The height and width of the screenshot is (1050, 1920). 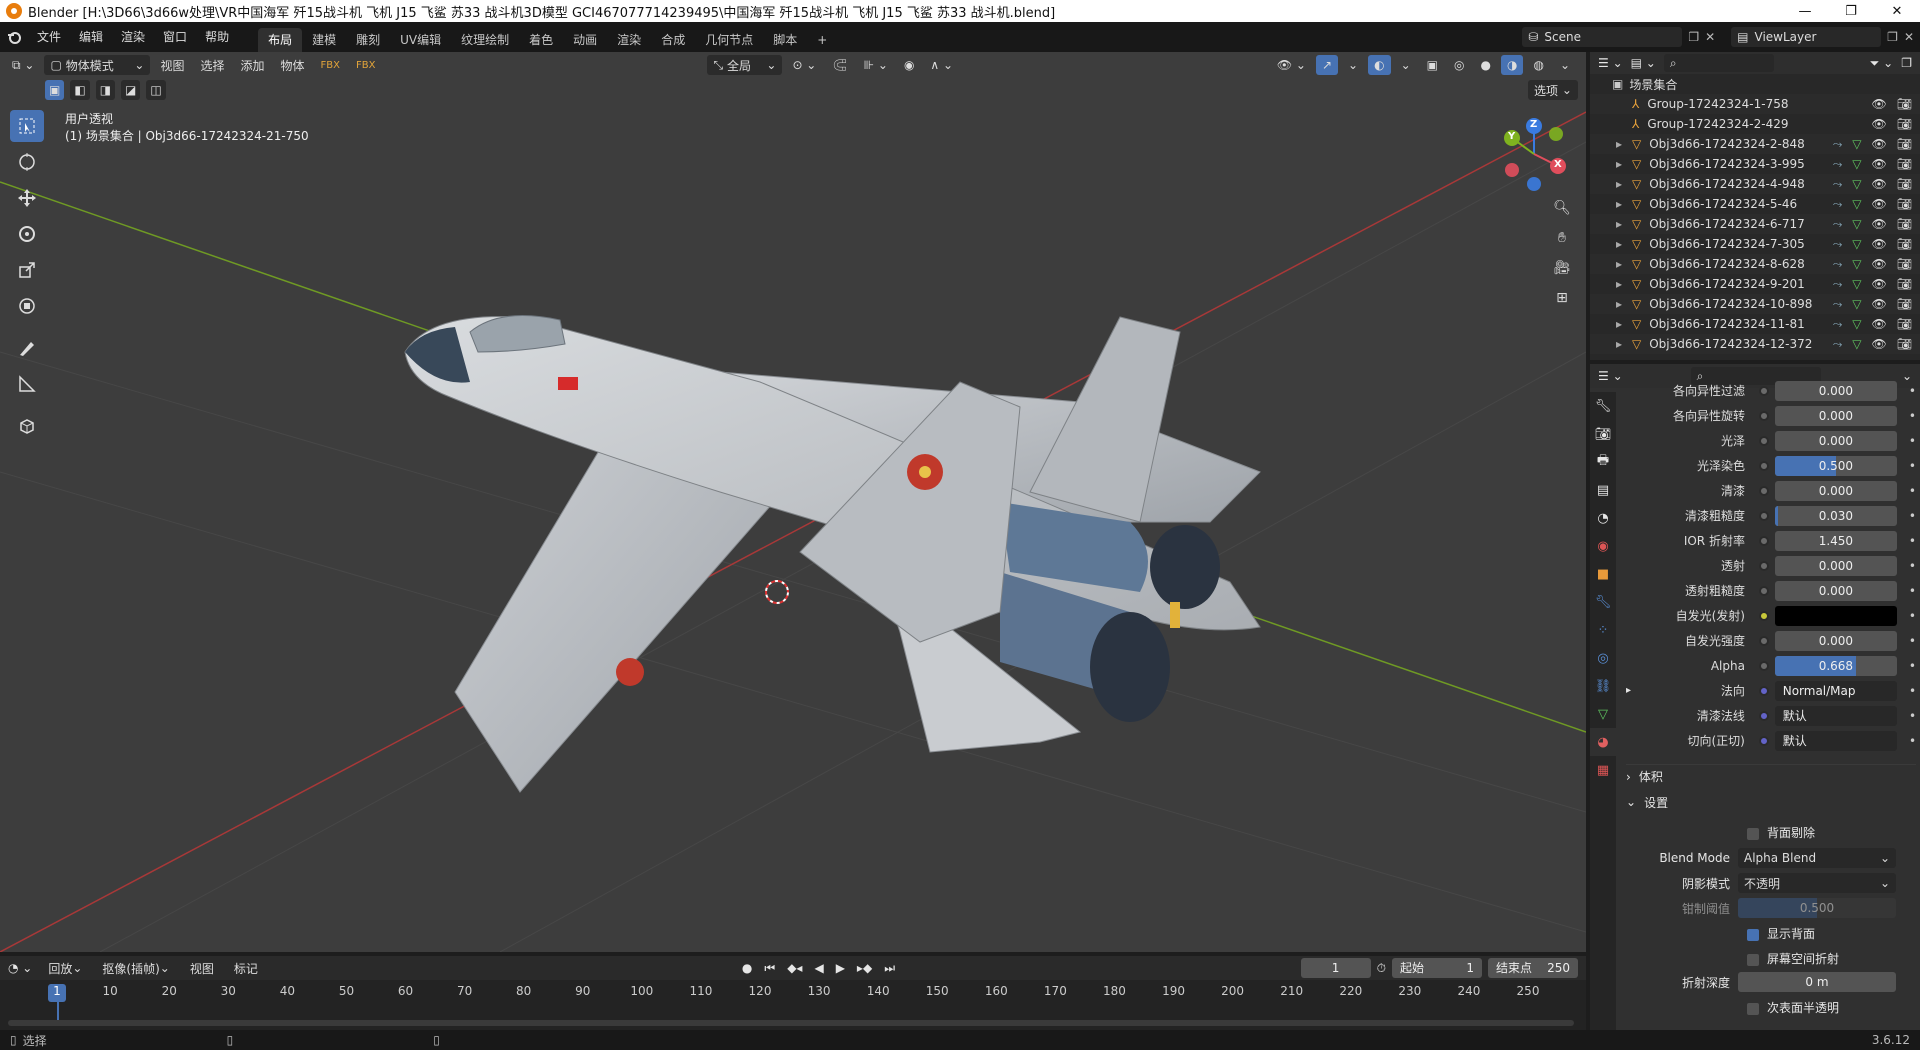 What do you see at coordinates (1817, 858) in the screenshot?
I see `blend-mode-dropdown: Alpha Blend ⌄` at bounding box center [1817, 858].